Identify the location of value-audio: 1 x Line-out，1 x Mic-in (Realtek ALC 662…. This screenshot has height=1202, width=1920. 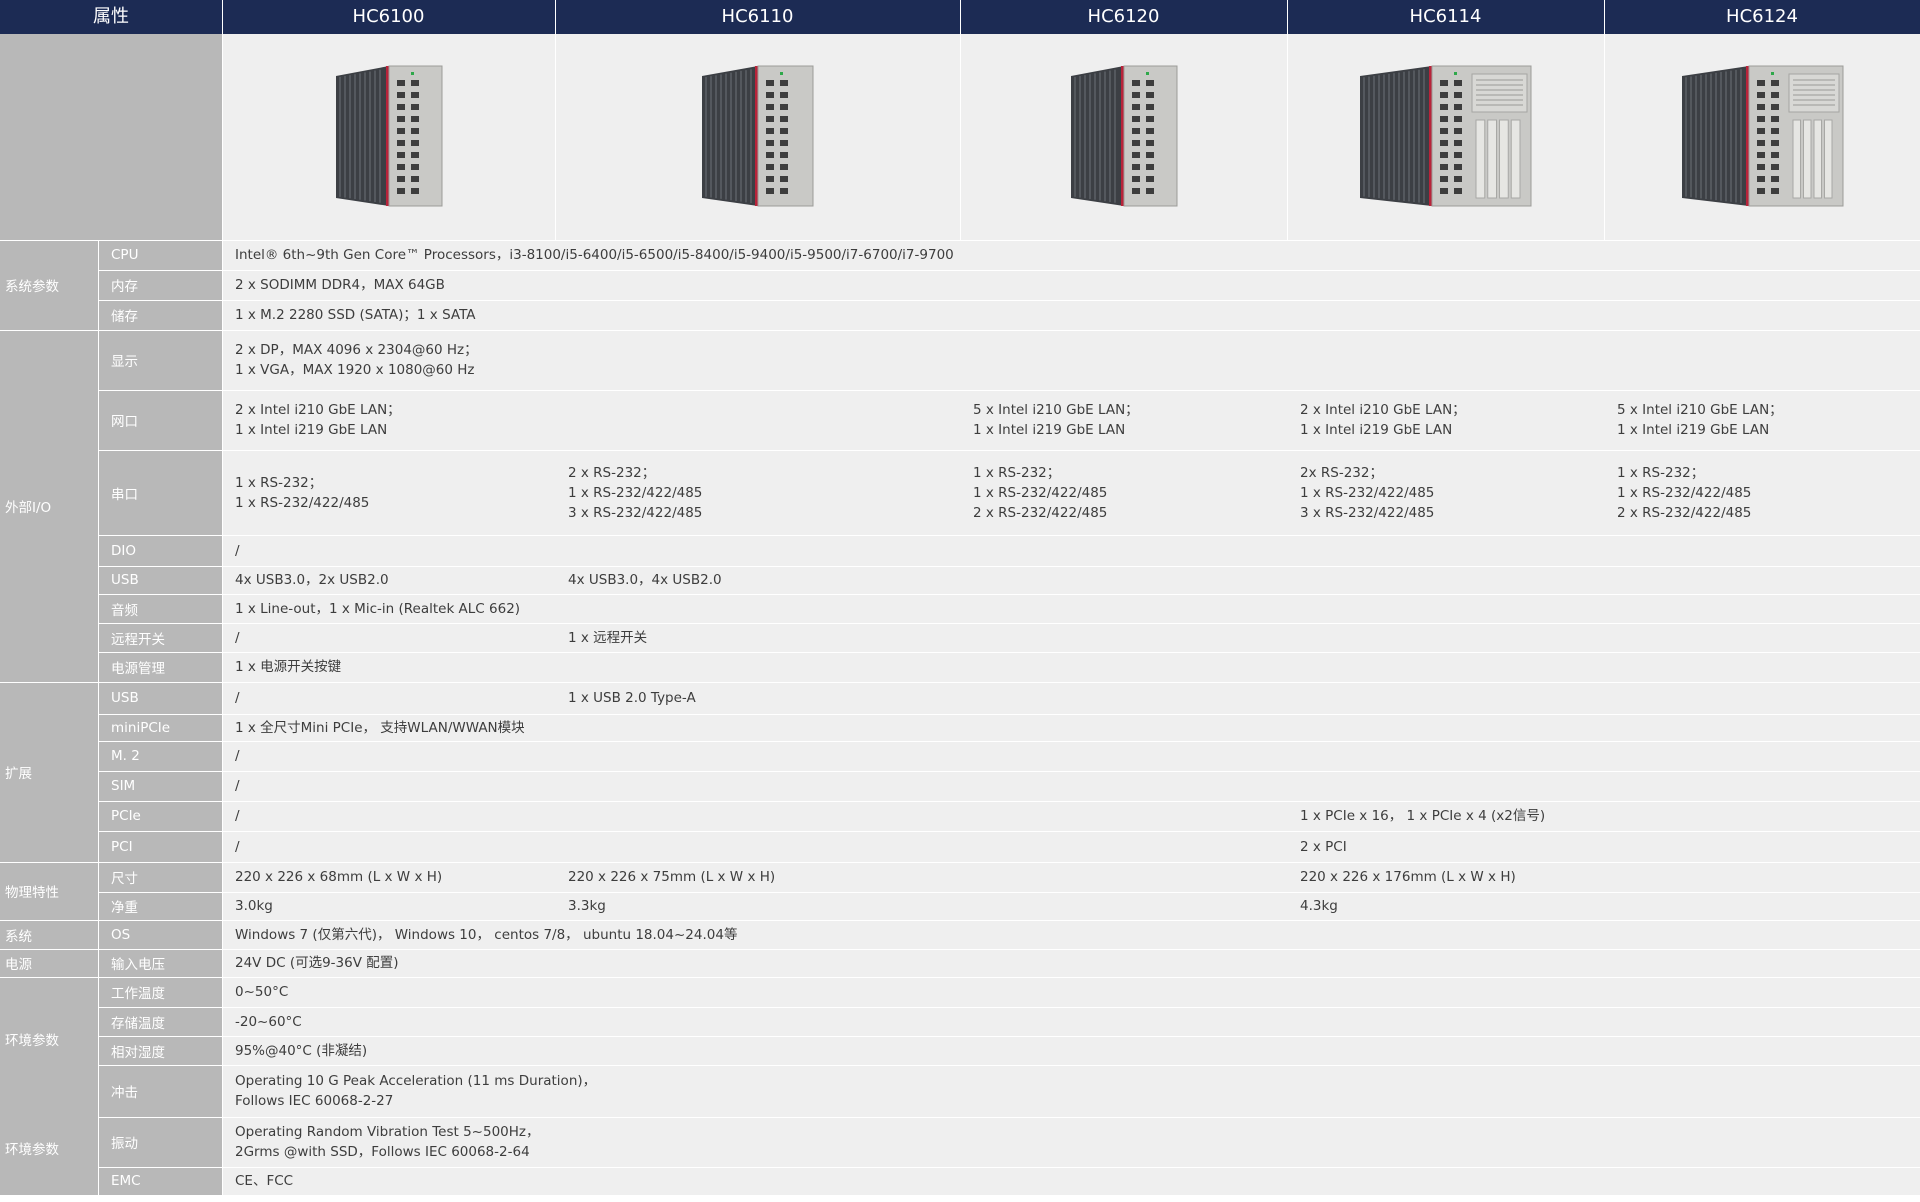
(1071, 608).